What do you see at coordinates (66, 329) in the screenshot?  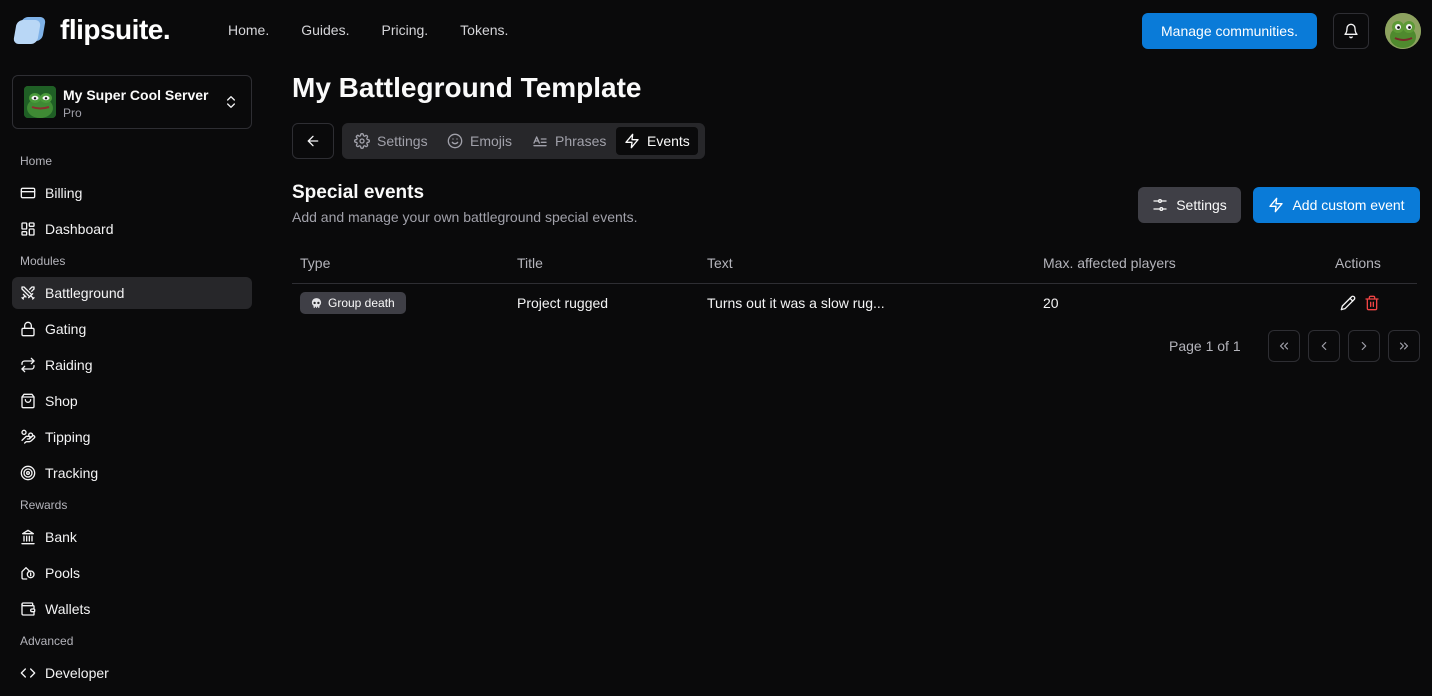 I see `sidebar-item-label: Gating` at bounding box center [66, 329].